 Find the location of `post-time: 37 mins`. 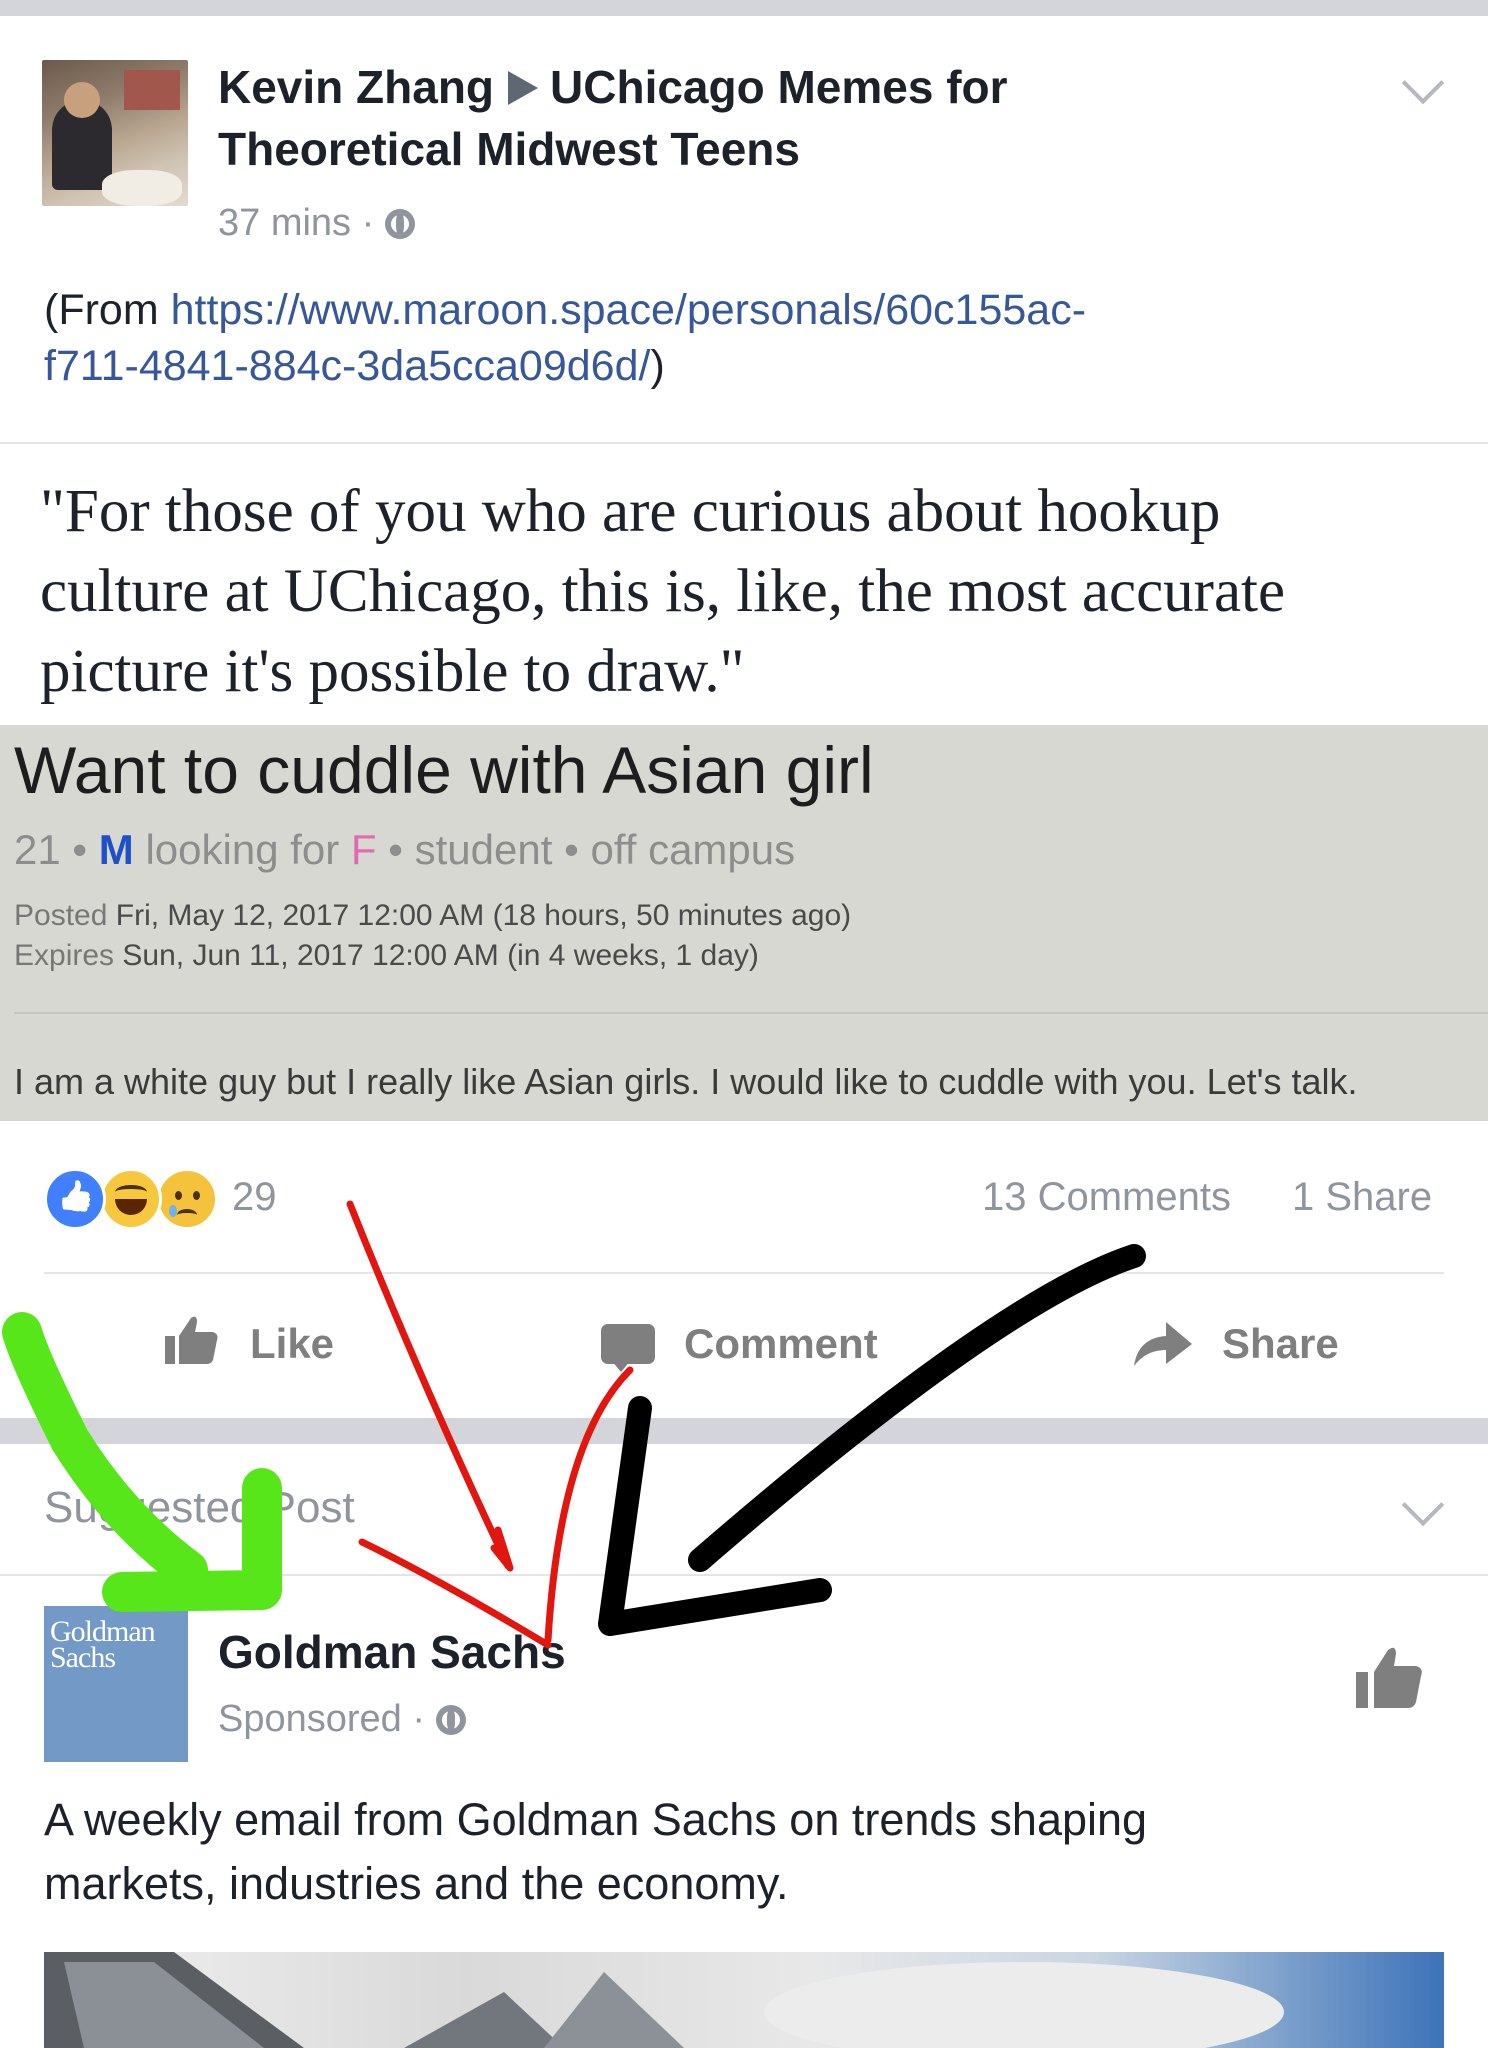

post-time: 37 mins is located at coordinates (284, 223).